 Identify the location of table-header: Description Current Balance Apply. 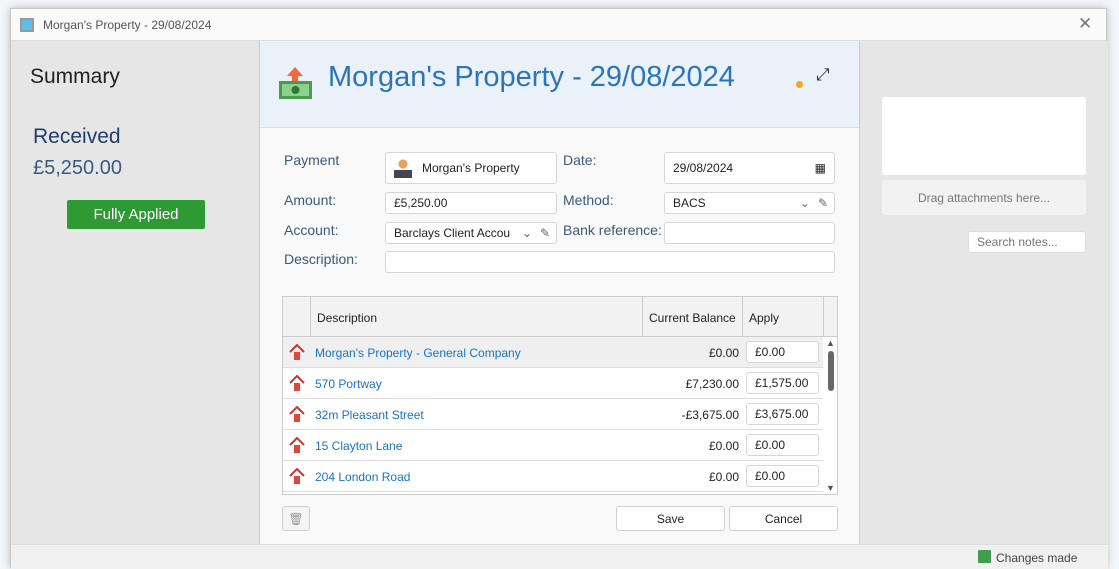
(560, 317).